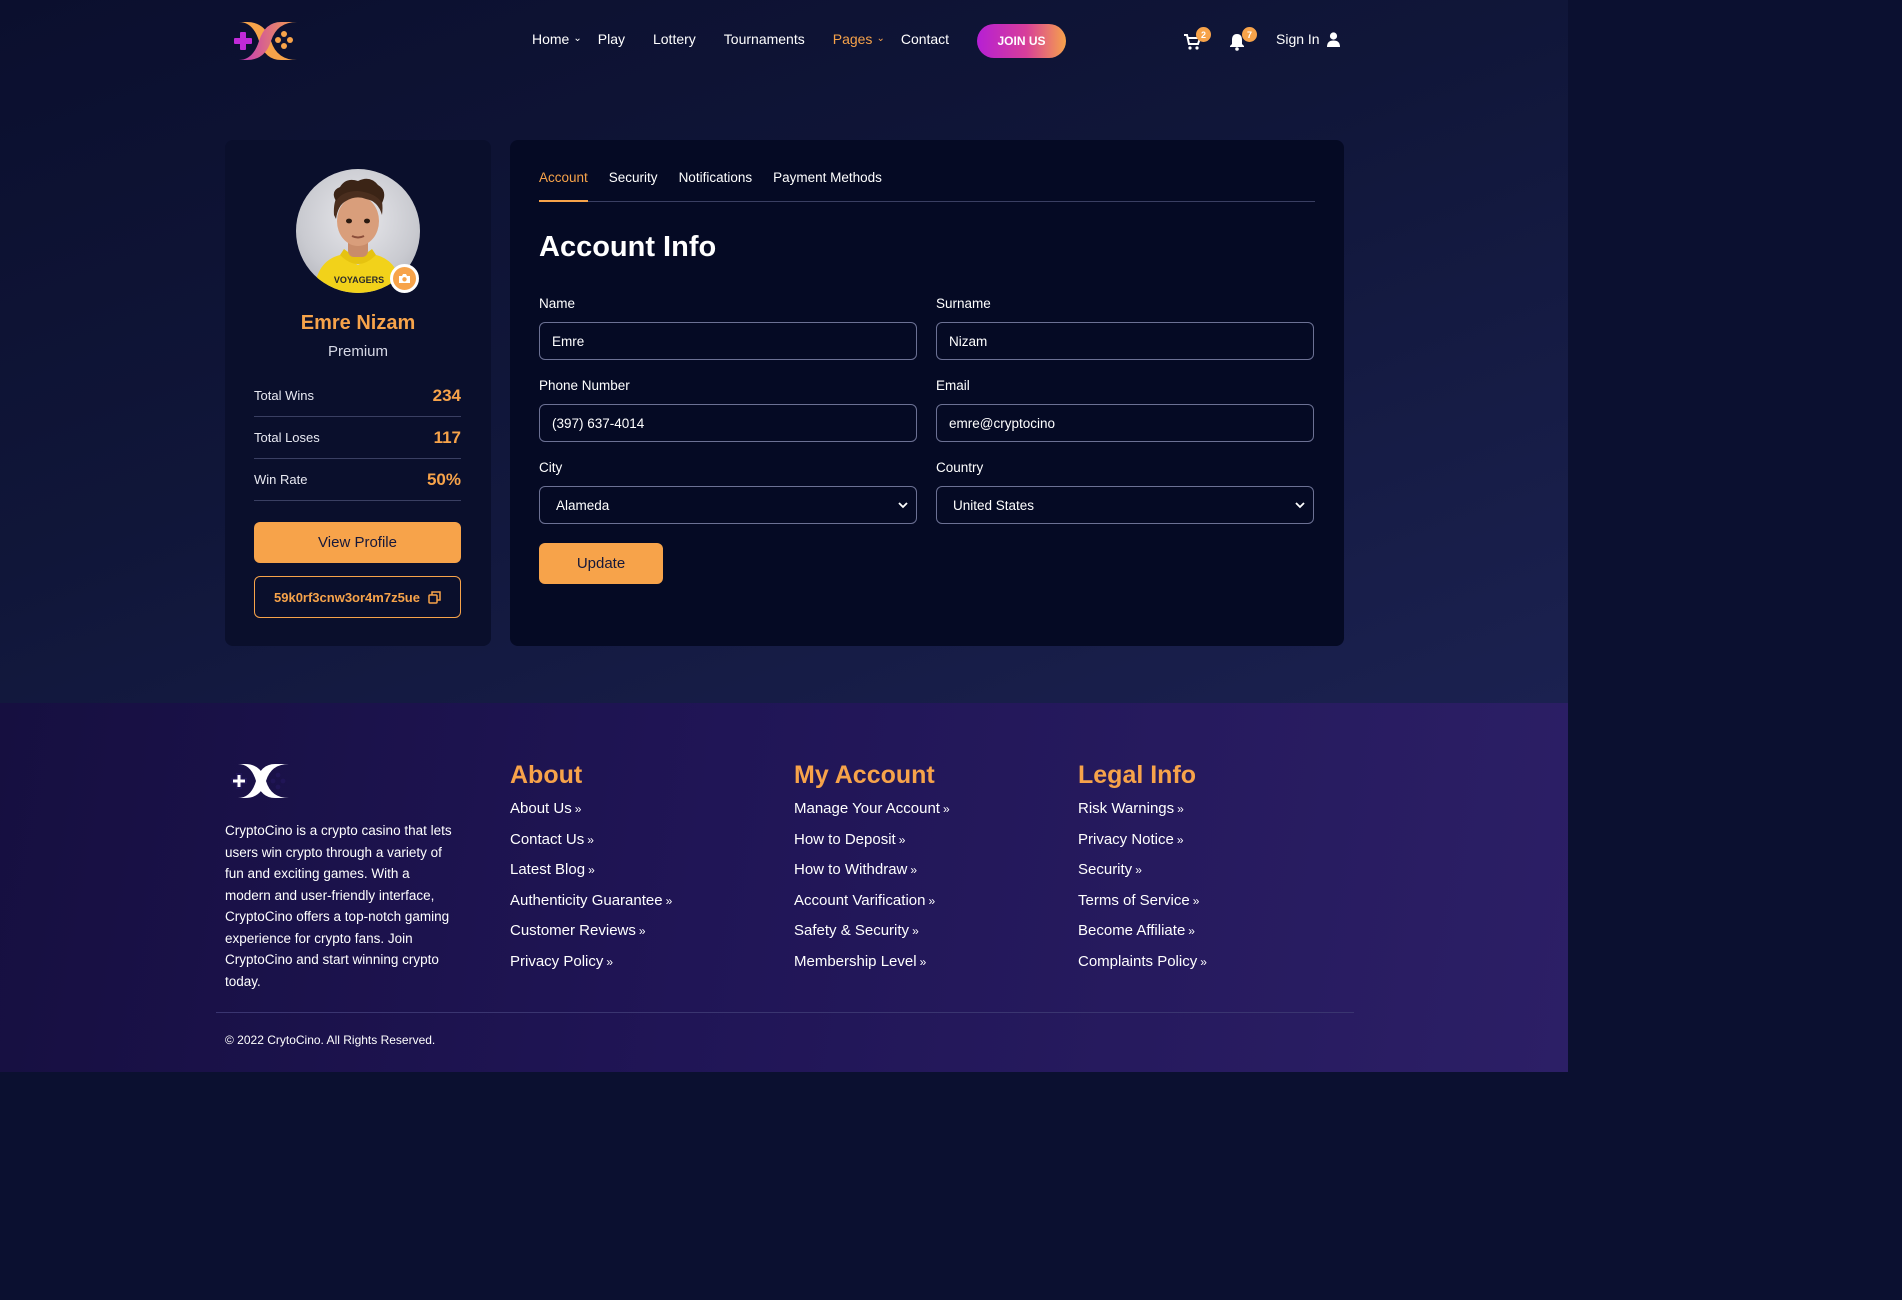 The height and width of the screenshot is (1300, 1902). What do you see at coordinates (1298, 39) in the screenshot?
I see `sign-in-label: Sign In` at bounding box center [1298, 39].